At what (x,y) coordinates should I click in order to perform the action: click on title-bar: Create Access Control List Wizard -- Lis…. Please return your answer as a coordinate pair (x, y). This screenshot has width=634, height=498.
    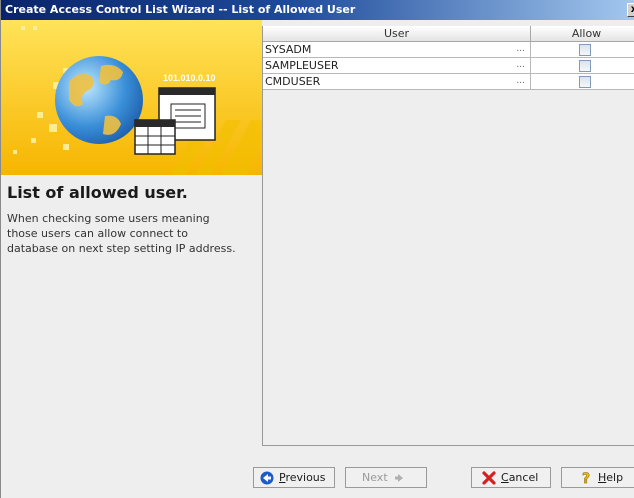
    Looking at the image, I should click on (317, 10).